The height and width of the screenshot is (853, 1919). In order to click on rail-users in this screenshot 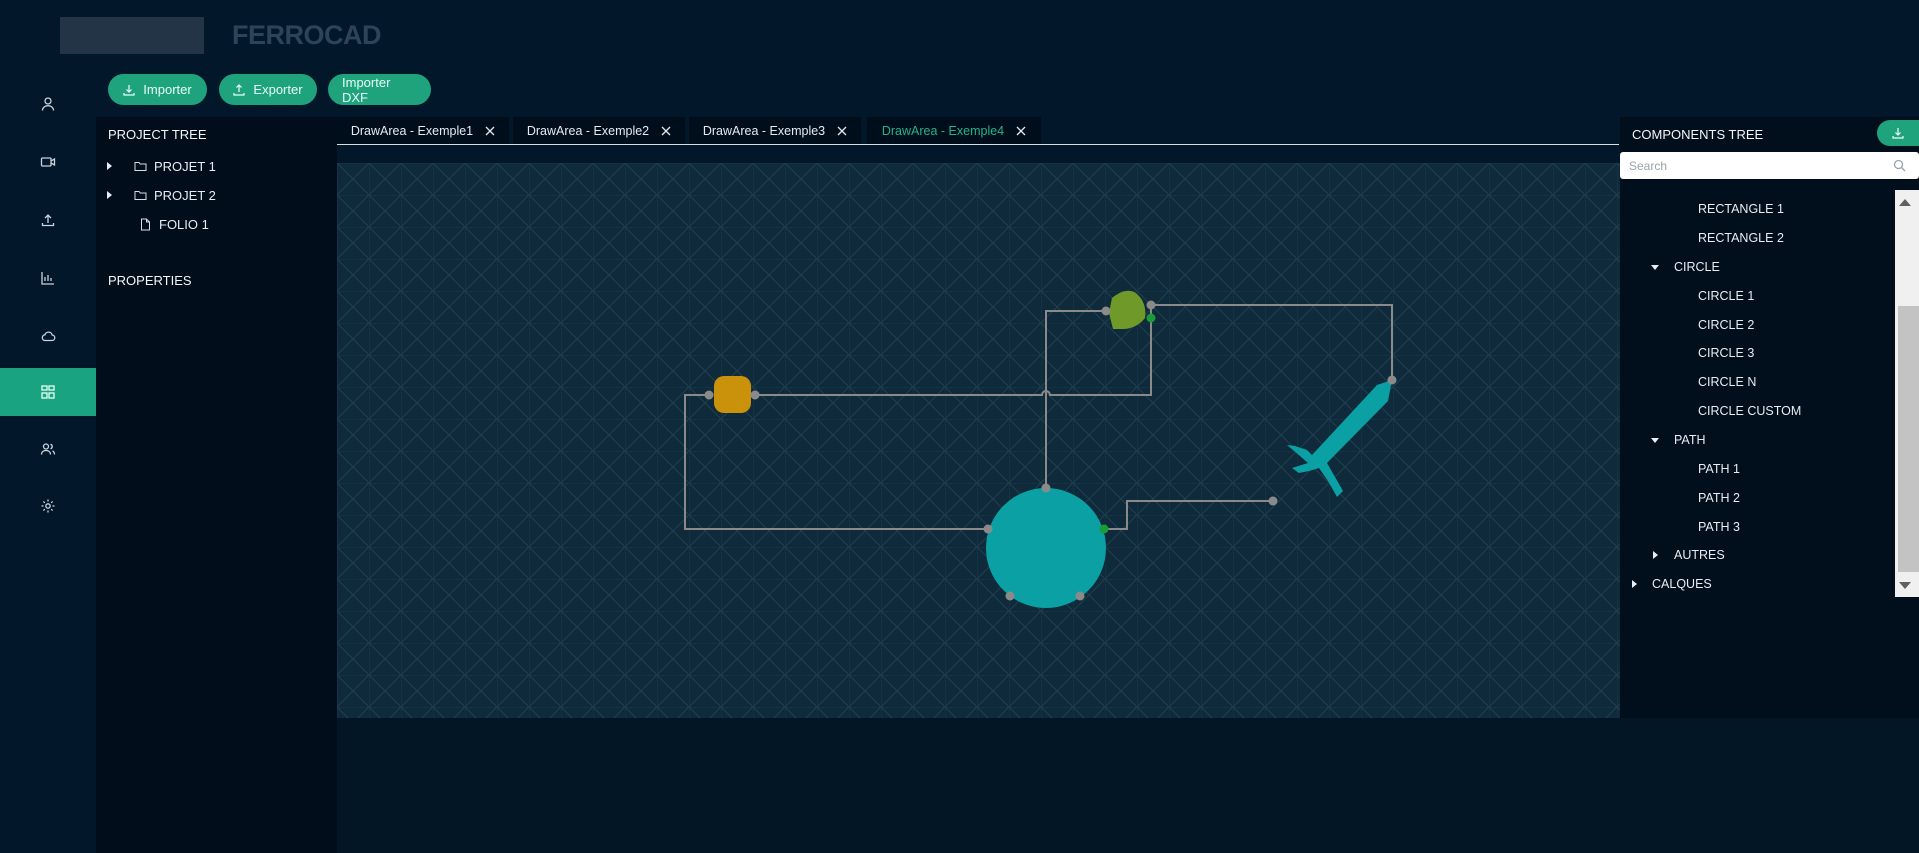, I will do `click(48, 449)`.